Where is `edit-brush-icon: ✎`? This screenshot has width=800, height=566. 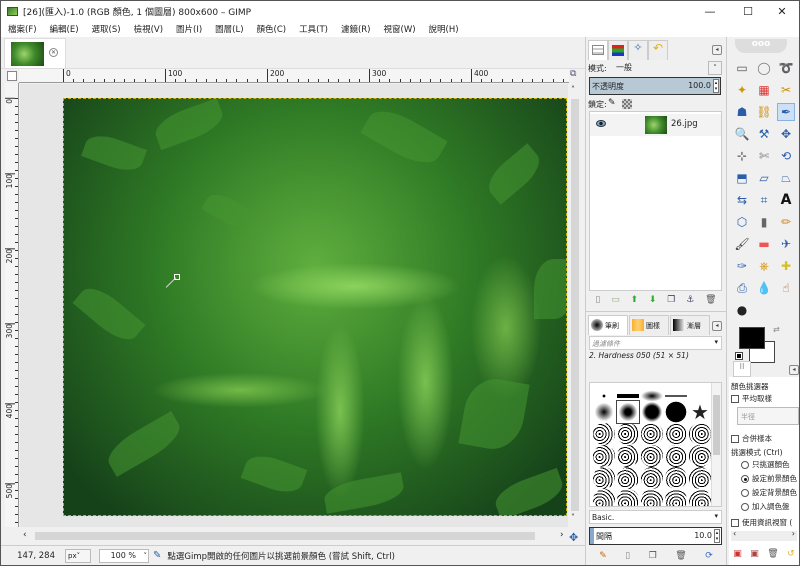
edit-brush-icon: ✎ is located at coordinates (603, 556).